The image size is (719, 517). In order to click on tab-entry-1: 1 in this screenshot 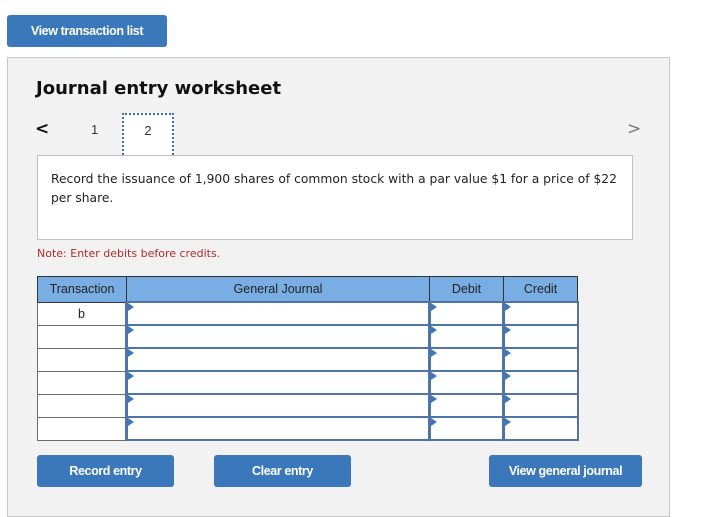, I will do `click(94, 129)`.